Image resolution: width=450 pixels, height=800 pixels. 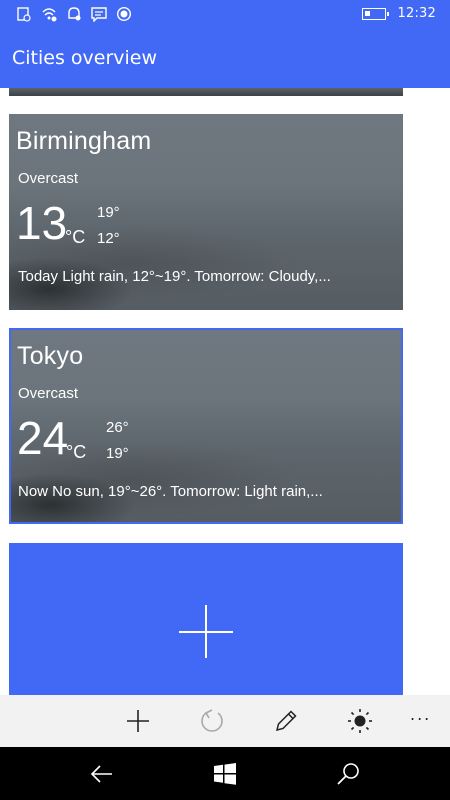 I want to click on brightness-button, so click(x=360, y=721).